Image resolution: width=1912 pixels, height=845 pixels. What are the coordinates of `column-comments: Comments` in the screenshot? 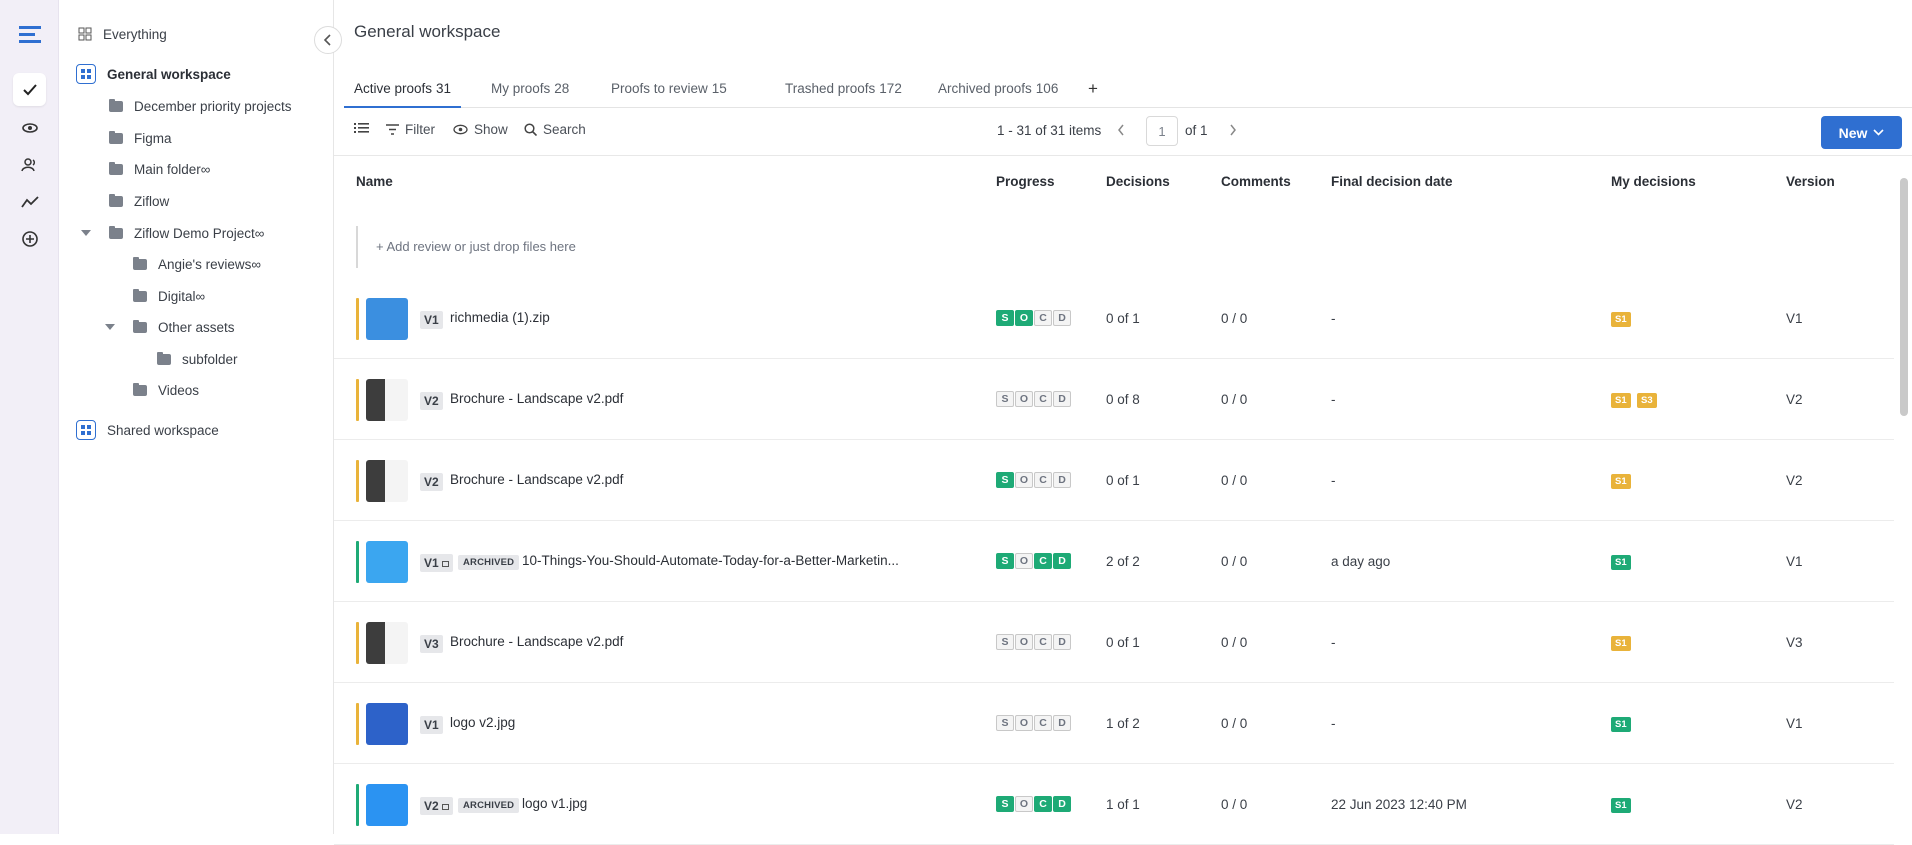 It's located at (1256, 181).